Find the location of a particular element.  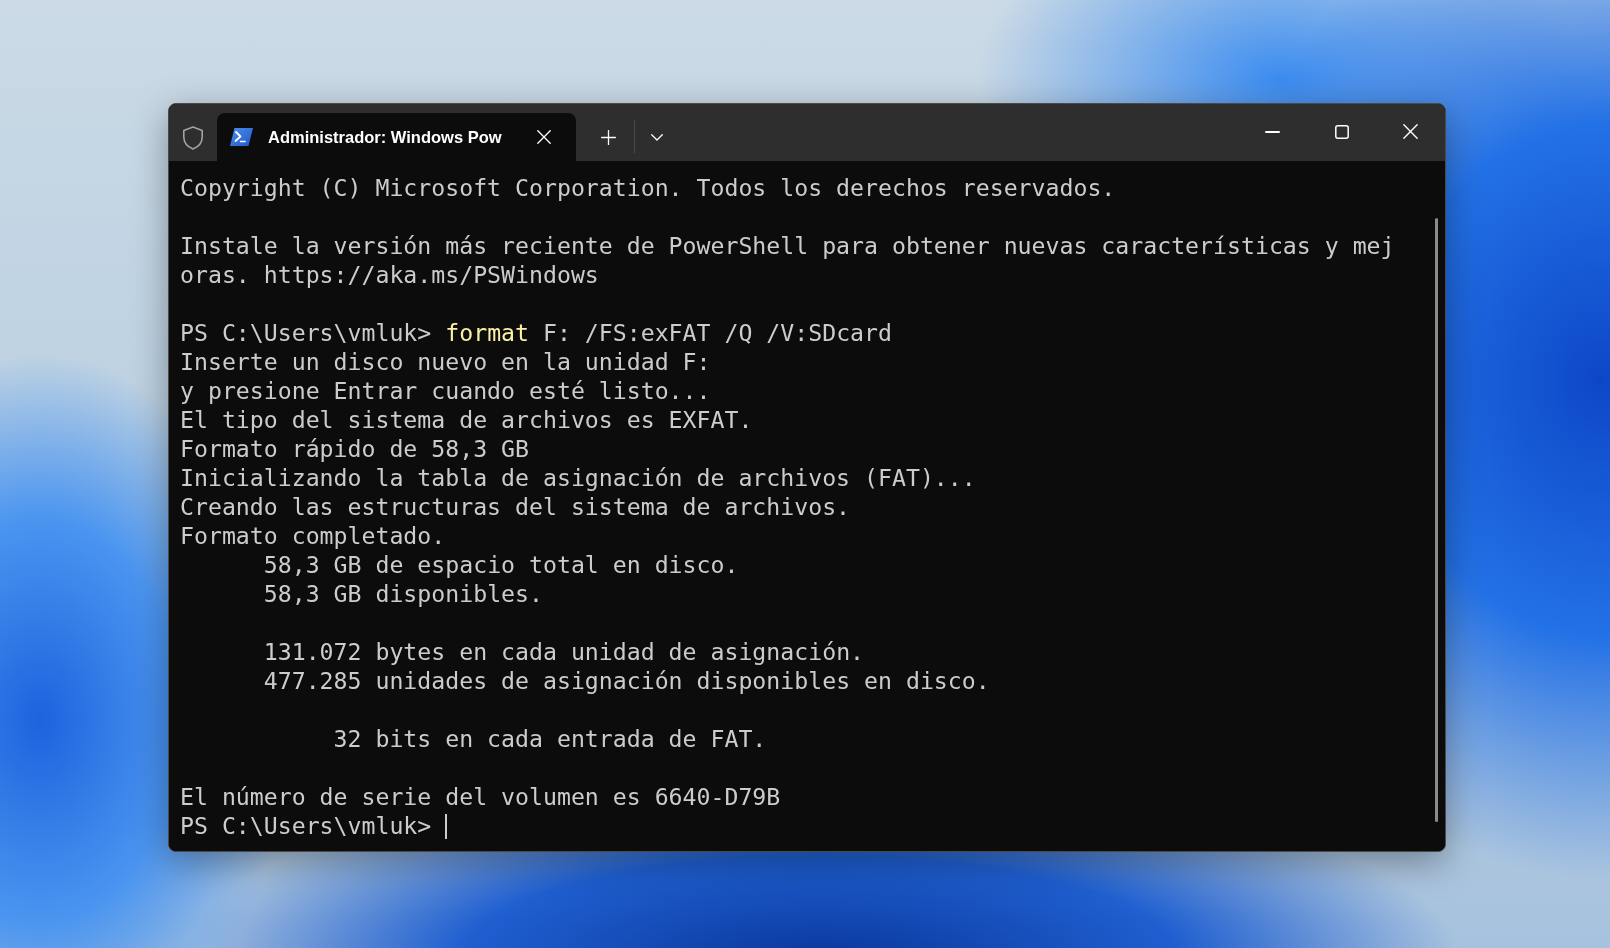

shield-icon is located at coordinates (193, 137).